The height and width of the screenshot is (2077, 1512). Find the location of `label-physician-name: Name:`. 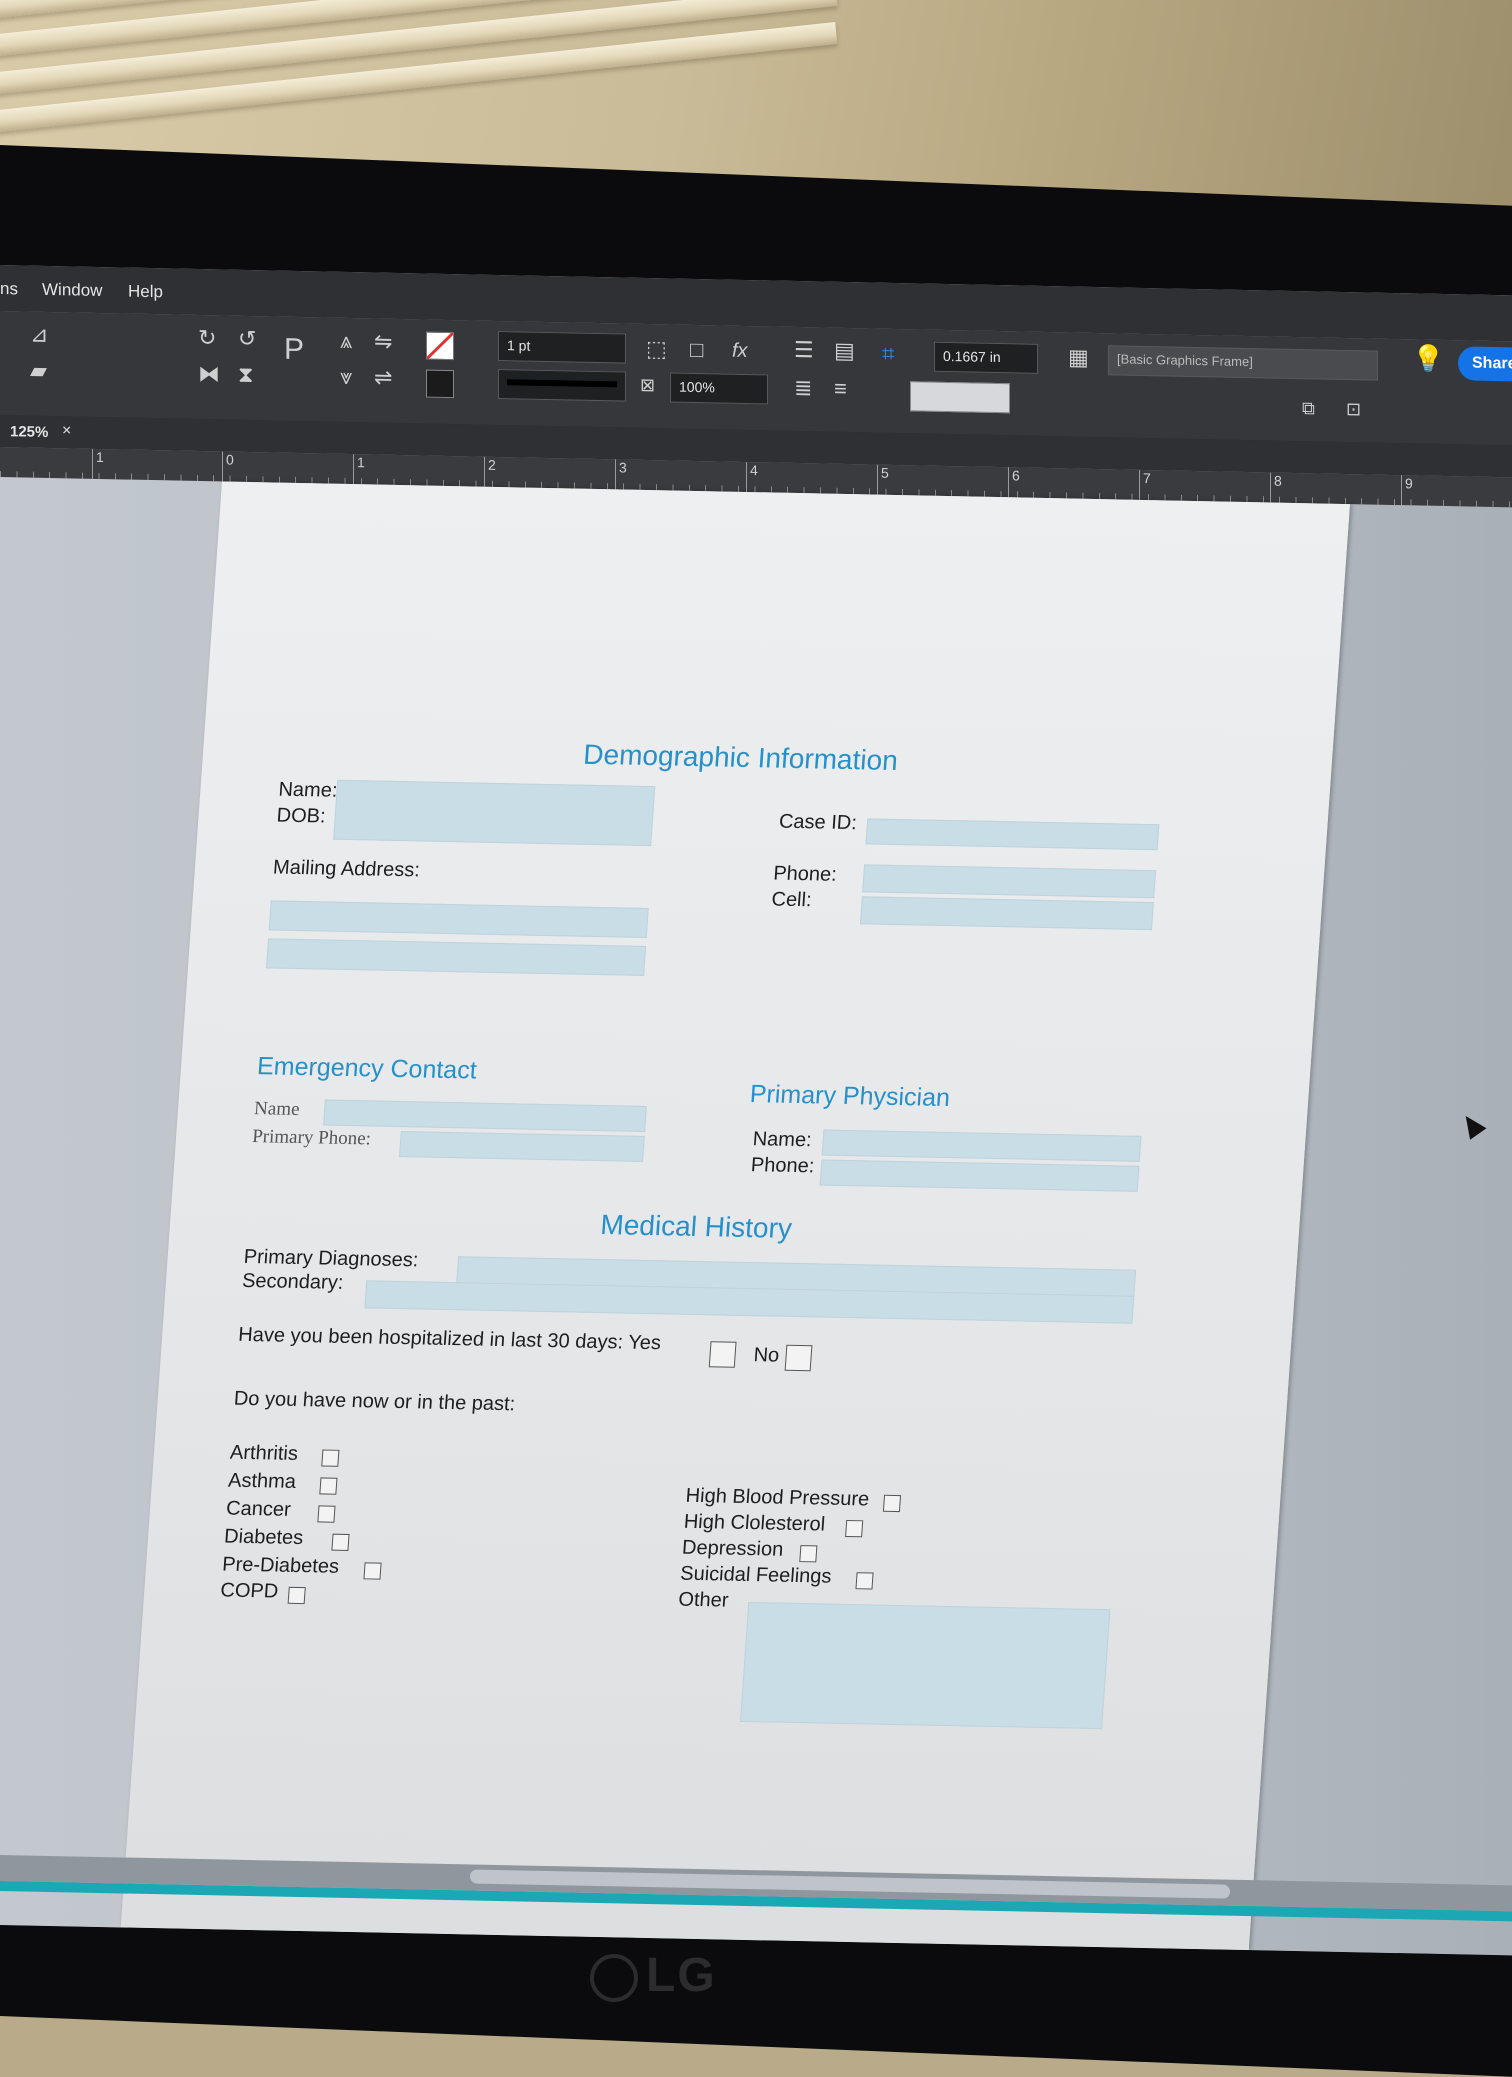

label-physician-name: Name: is located at coordinates (782, 1140).